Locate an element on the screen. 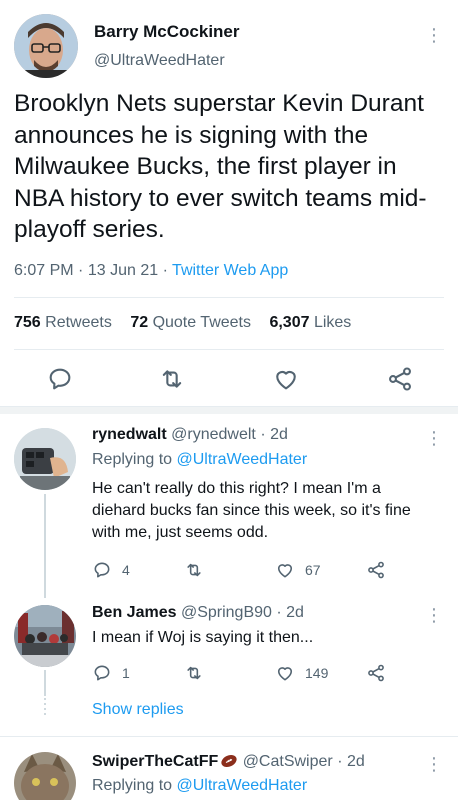 The width and height of the screenshot is (458, 800). likes-count: 6,307 is located at coordinates (289, 322).